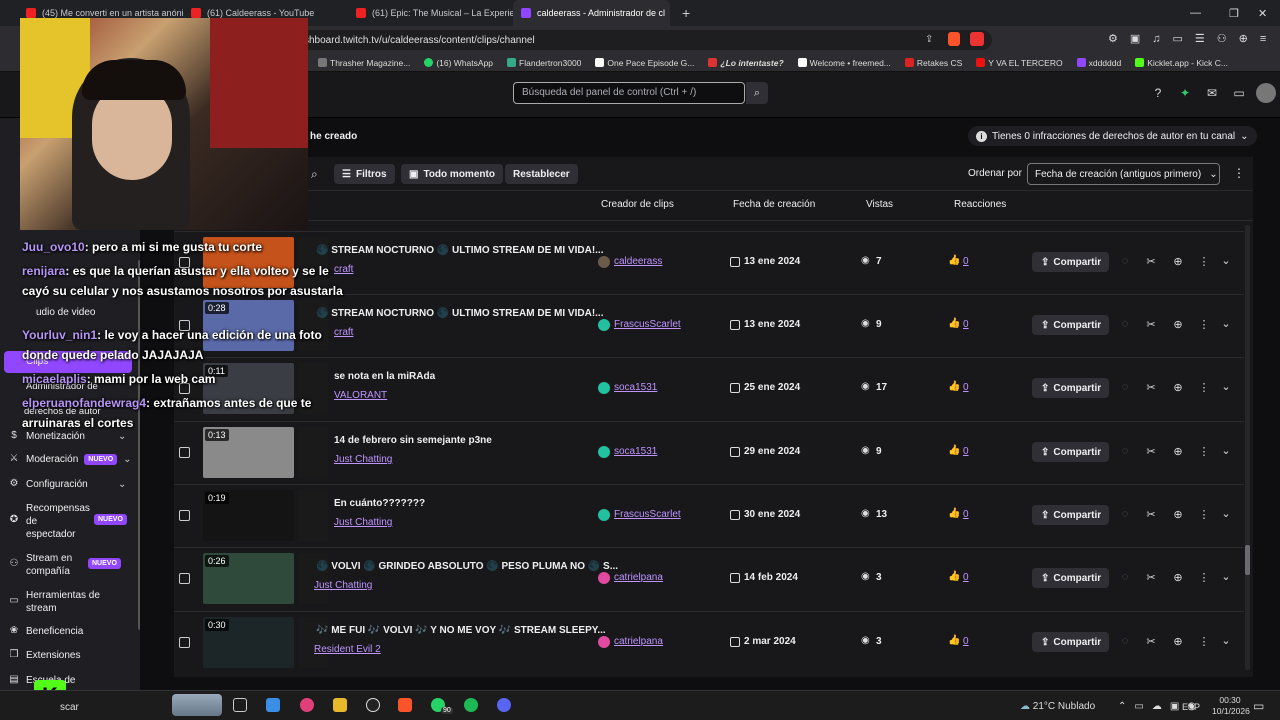 This screenshot has width=1280, height=720. I want to click on clip-thumbnail: 0:30, so click(248, 642).